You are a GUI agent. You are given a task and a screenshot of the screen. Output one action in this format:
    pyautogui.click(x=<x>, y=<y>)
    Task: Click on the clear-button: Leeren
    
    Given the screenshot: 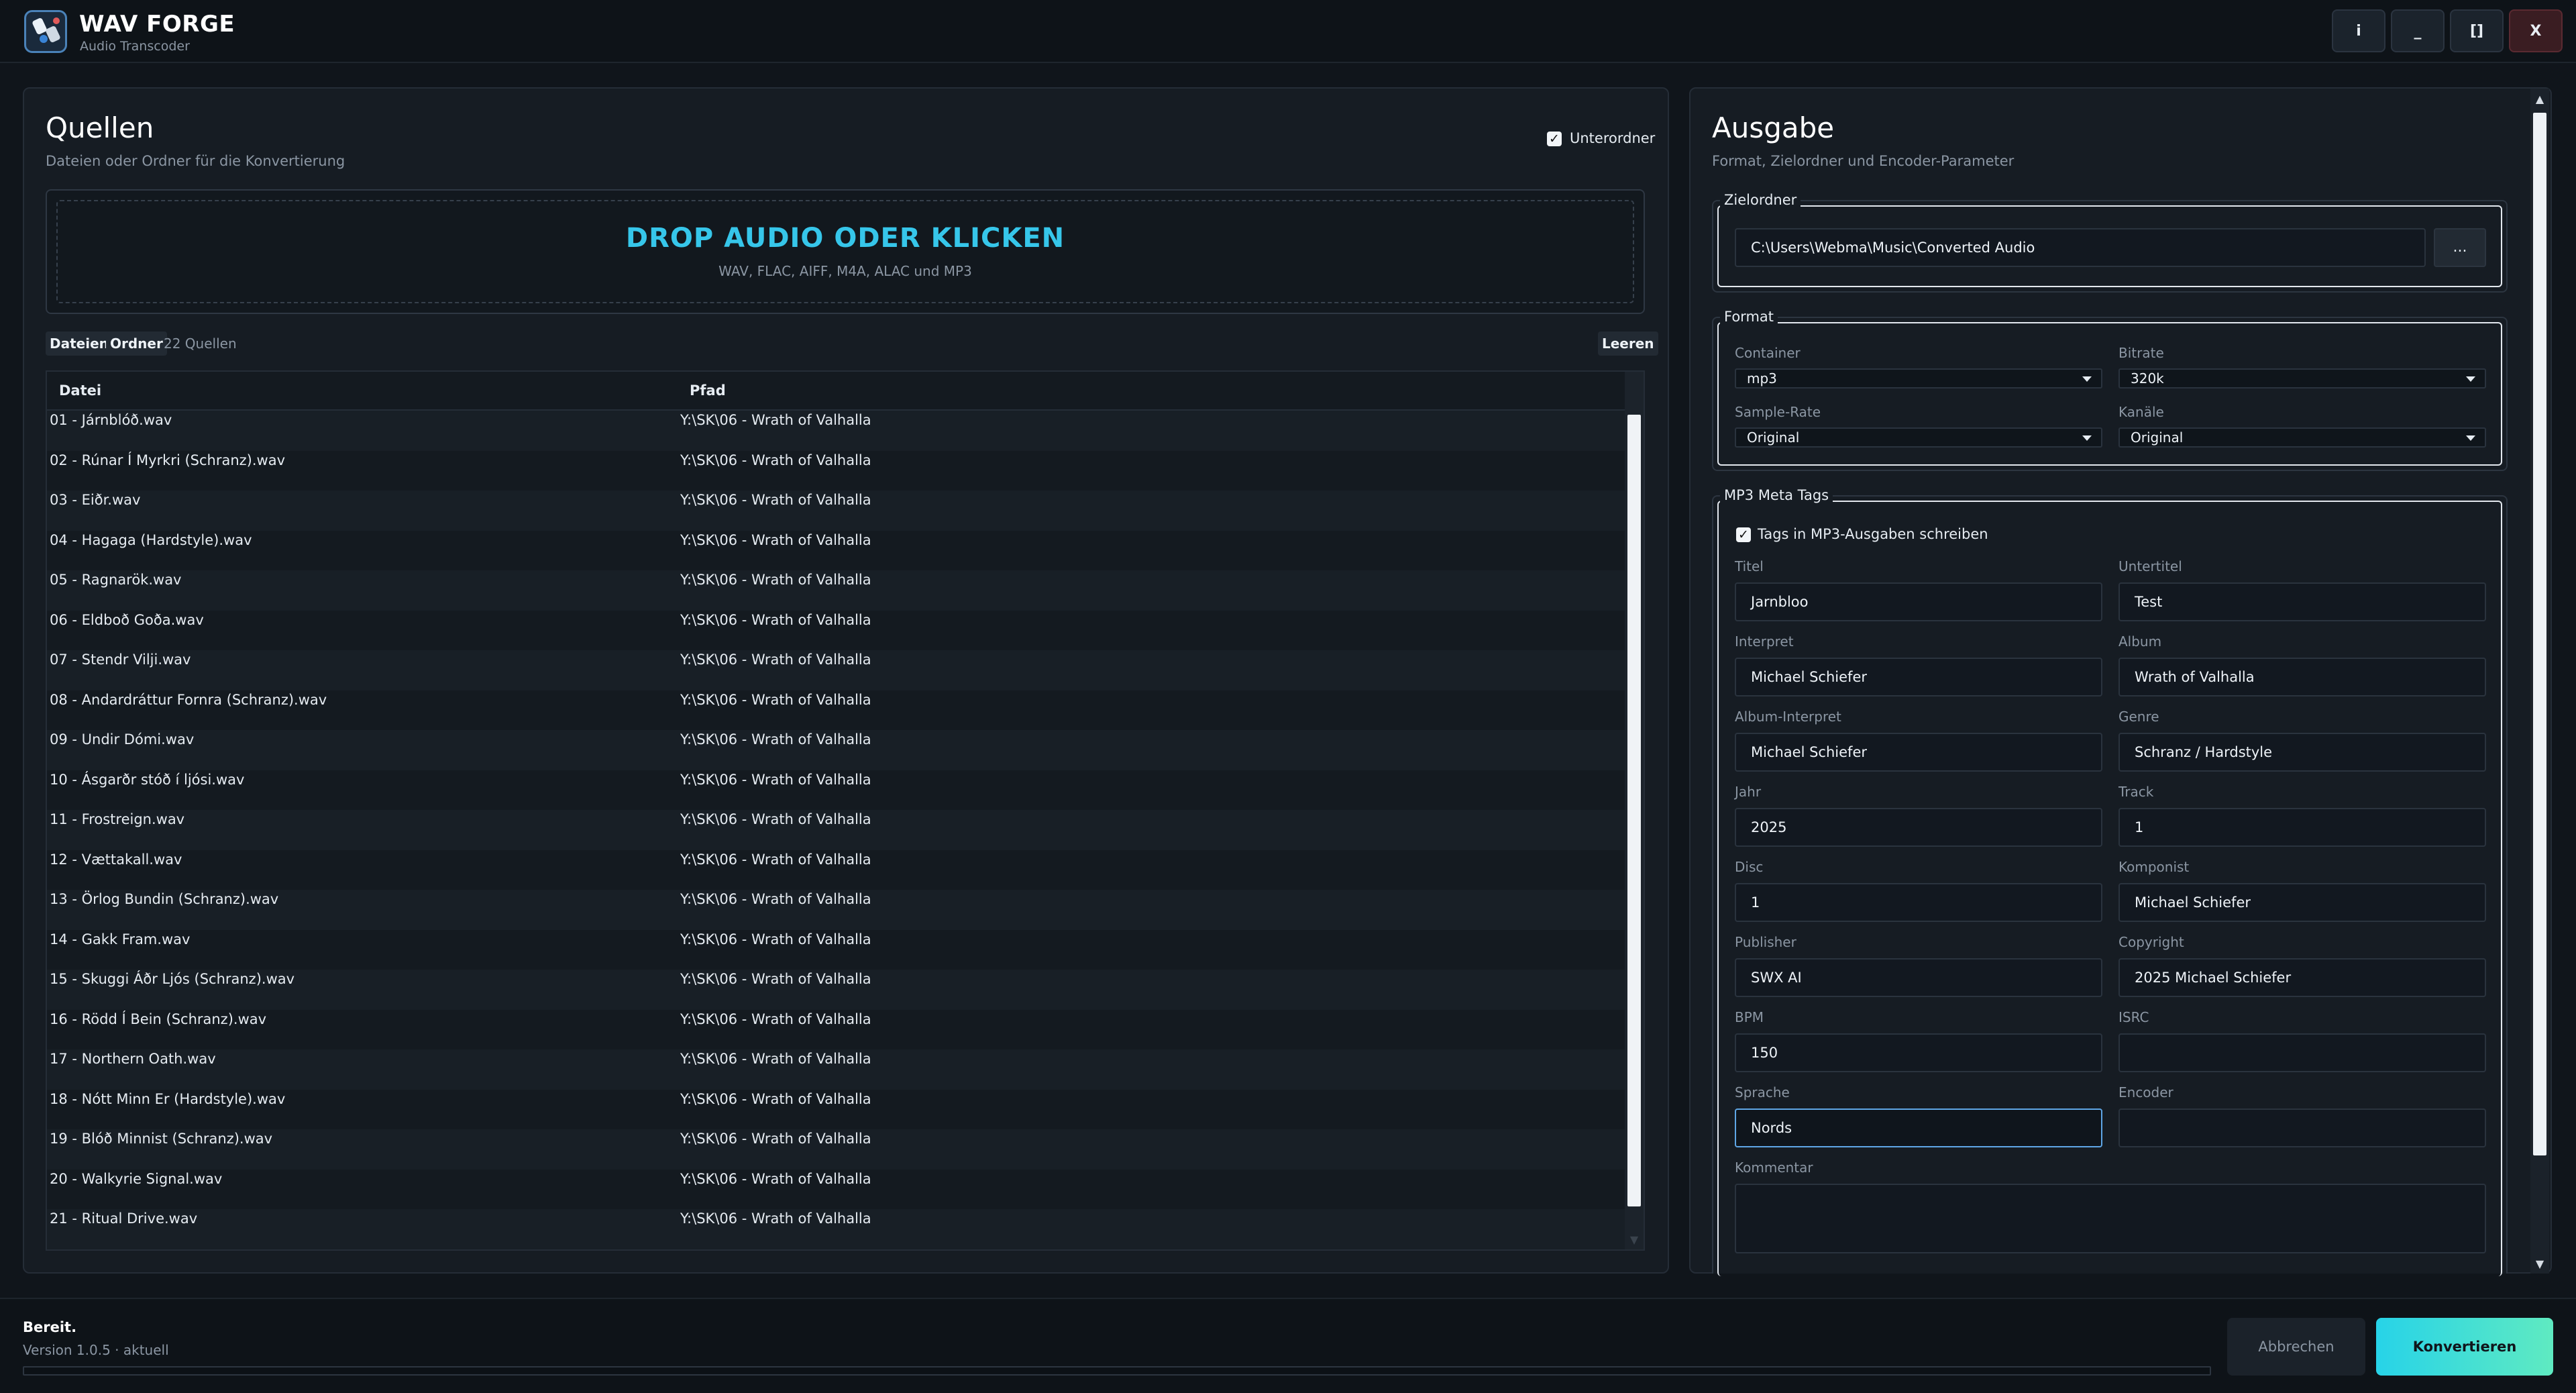 What is the action you would take?
    pyautogui.click(x=1628, y=343)
    